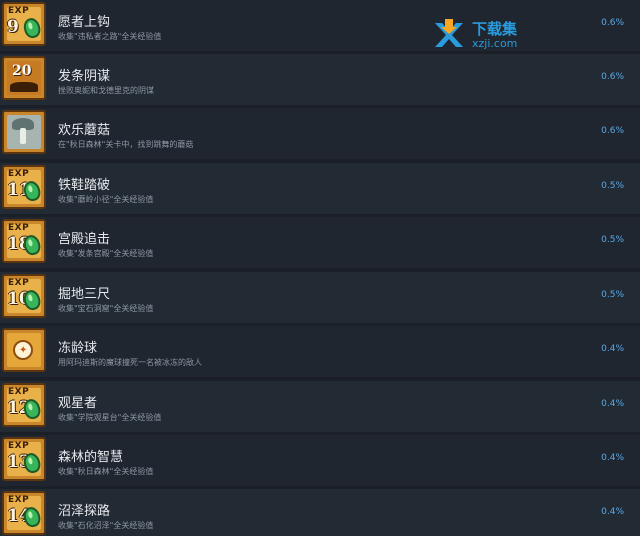 This screenshot has width=640, height=536. Describe the element at coordinates (22, 71) in the screenshot. I see `icon-number: 20` at that location.